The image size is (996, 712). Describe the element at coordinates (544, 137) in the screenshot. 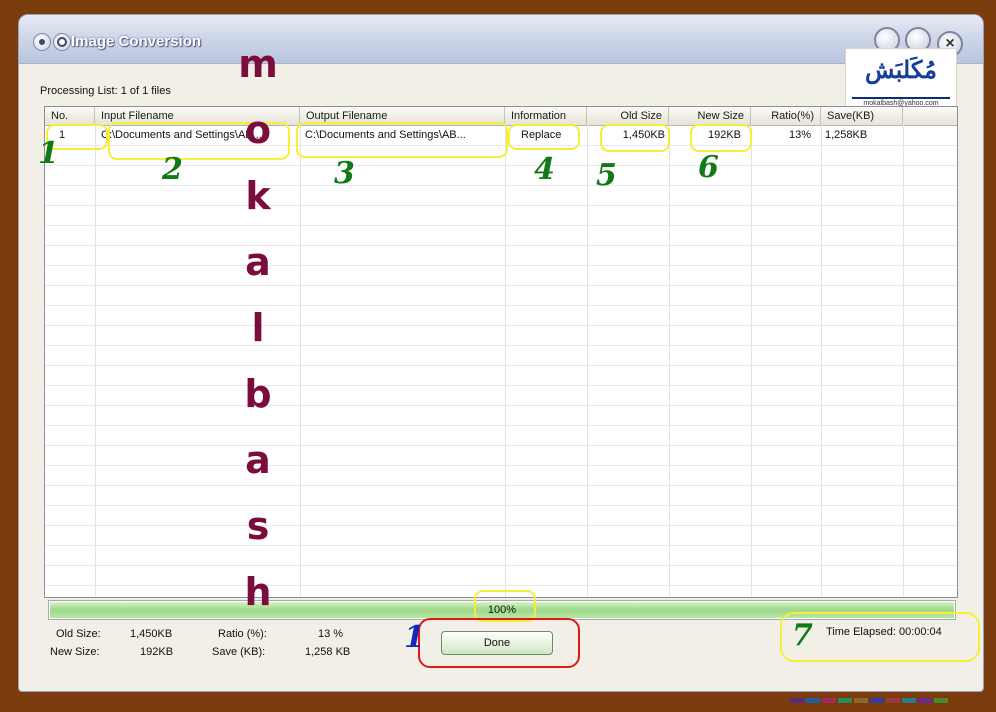

I see `highlight-information` at that location.